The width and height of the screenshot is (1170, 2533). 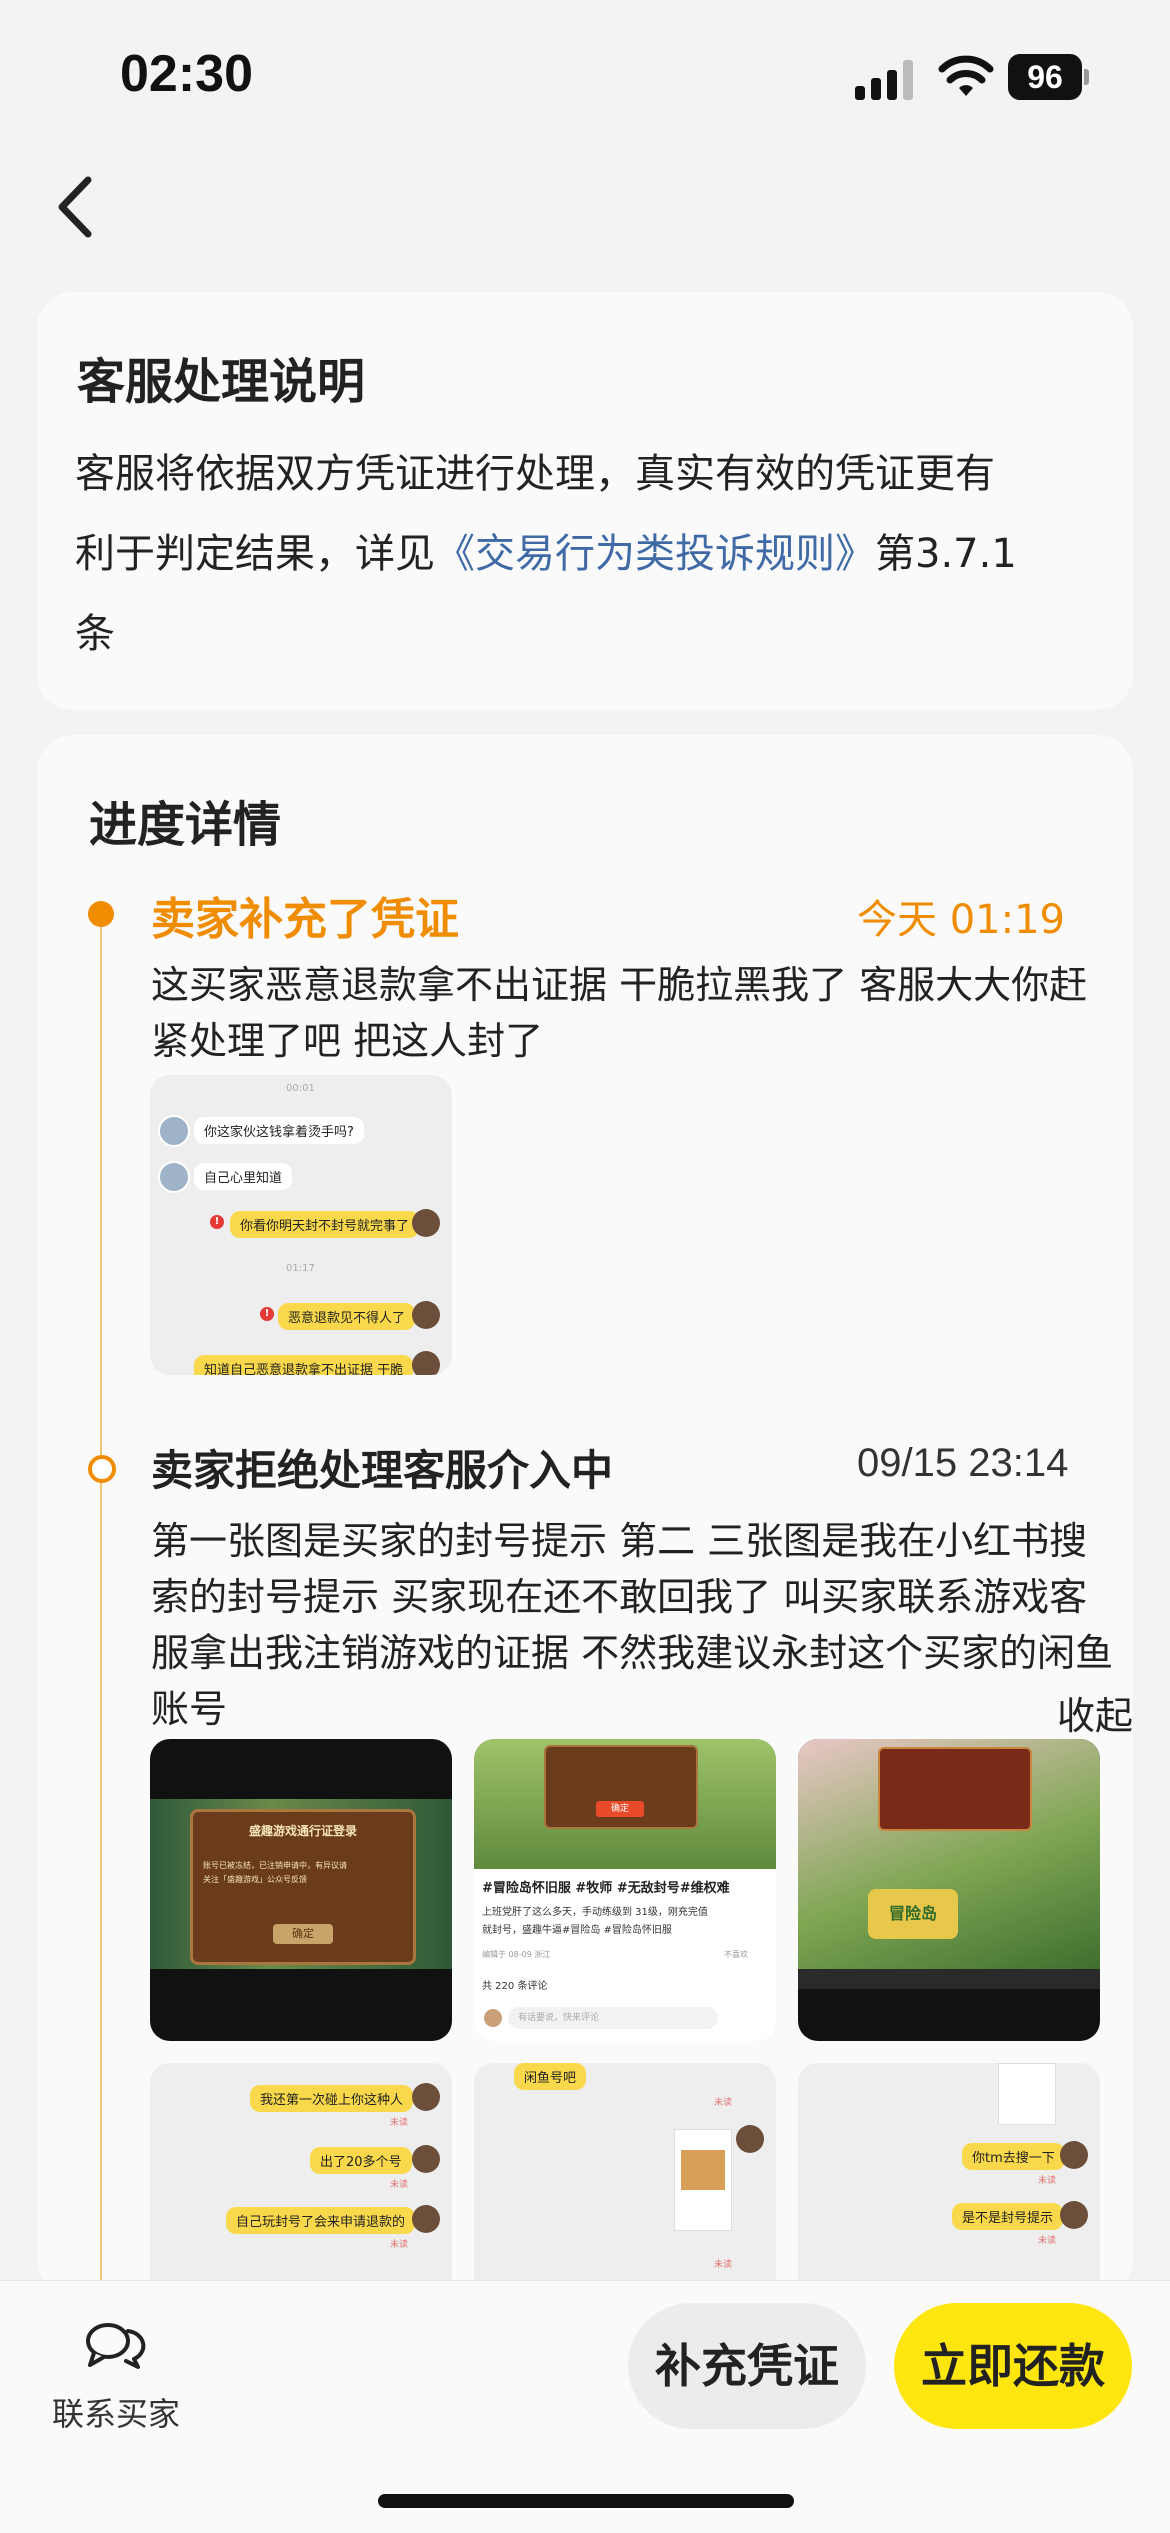 I want to click on game-logo: 冒险岛, so click(x=913, y=1914).